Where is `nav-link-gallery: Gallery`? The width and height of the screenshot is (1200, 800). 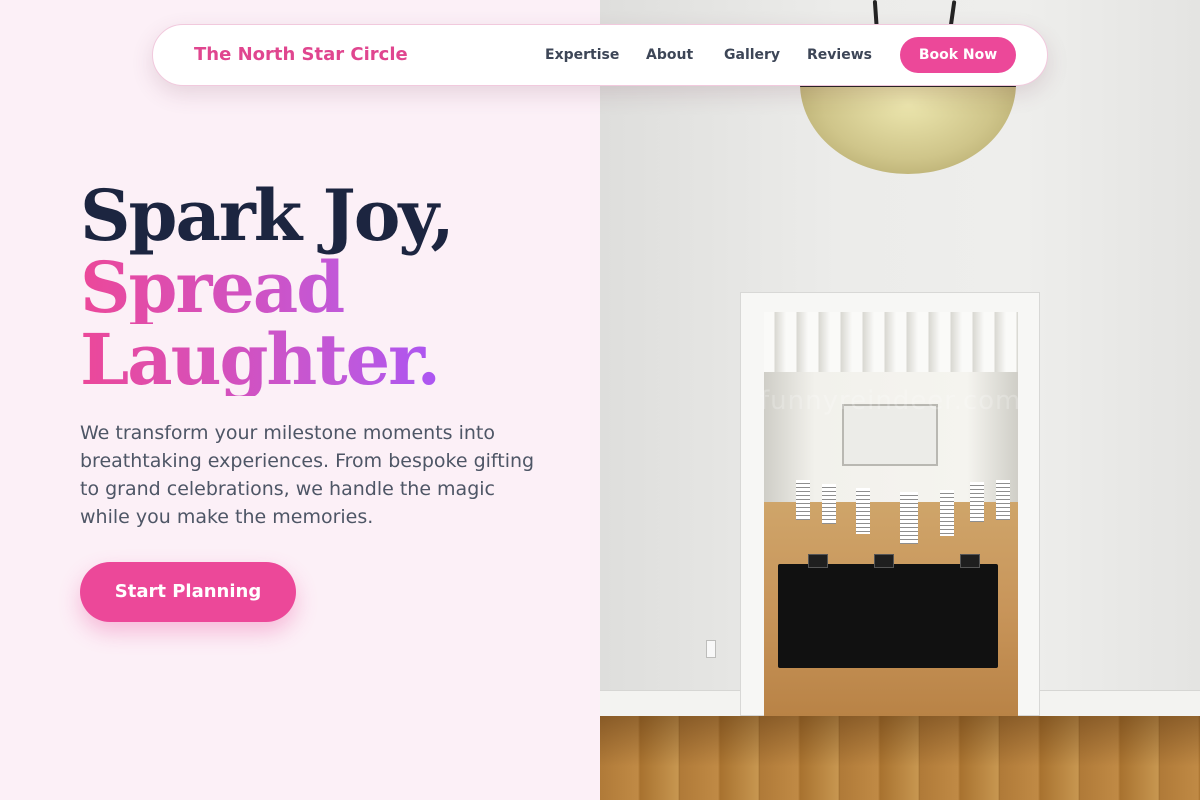
nav-link-gallery: Gallery is located at coordinates (752, 55).